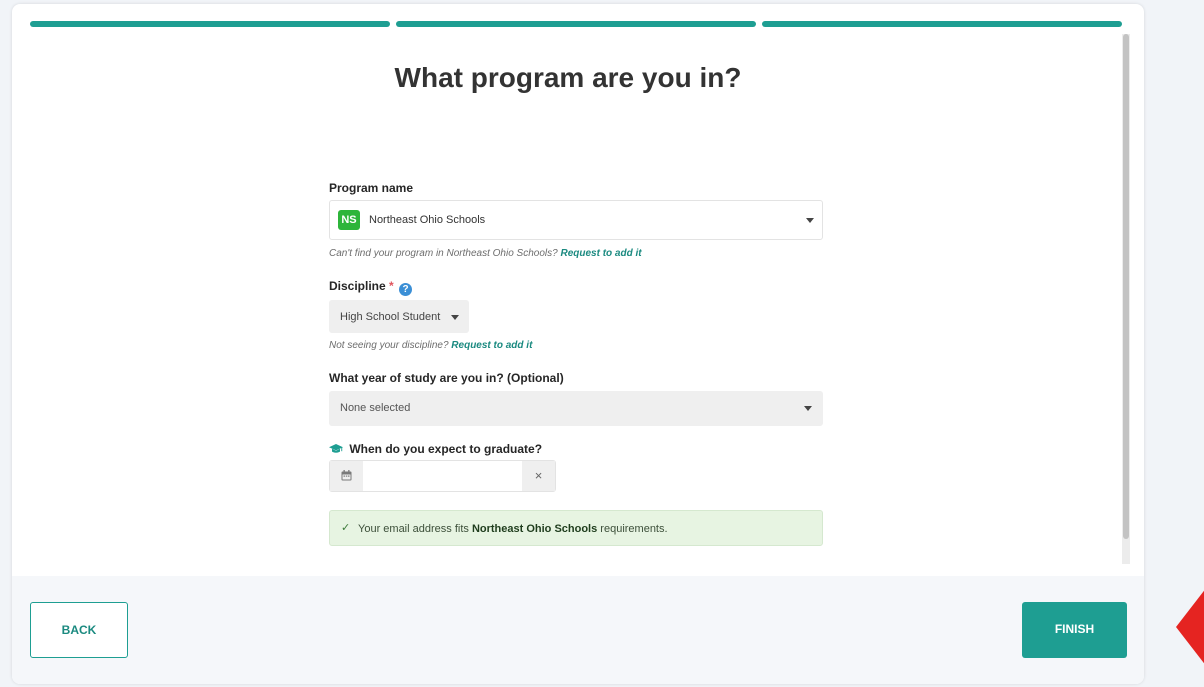  I want to click on discipline-label-row: Discipline * ?, so click(371, 287).